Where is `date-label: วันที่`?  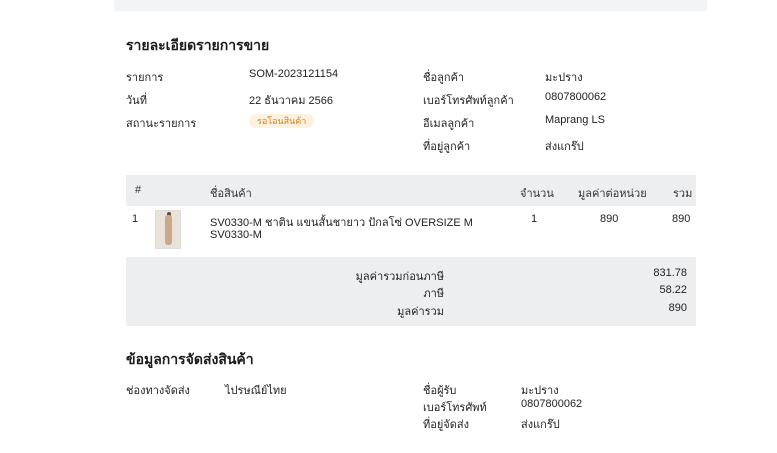
date-label: วันที่ is located at coordinates (136, 101).